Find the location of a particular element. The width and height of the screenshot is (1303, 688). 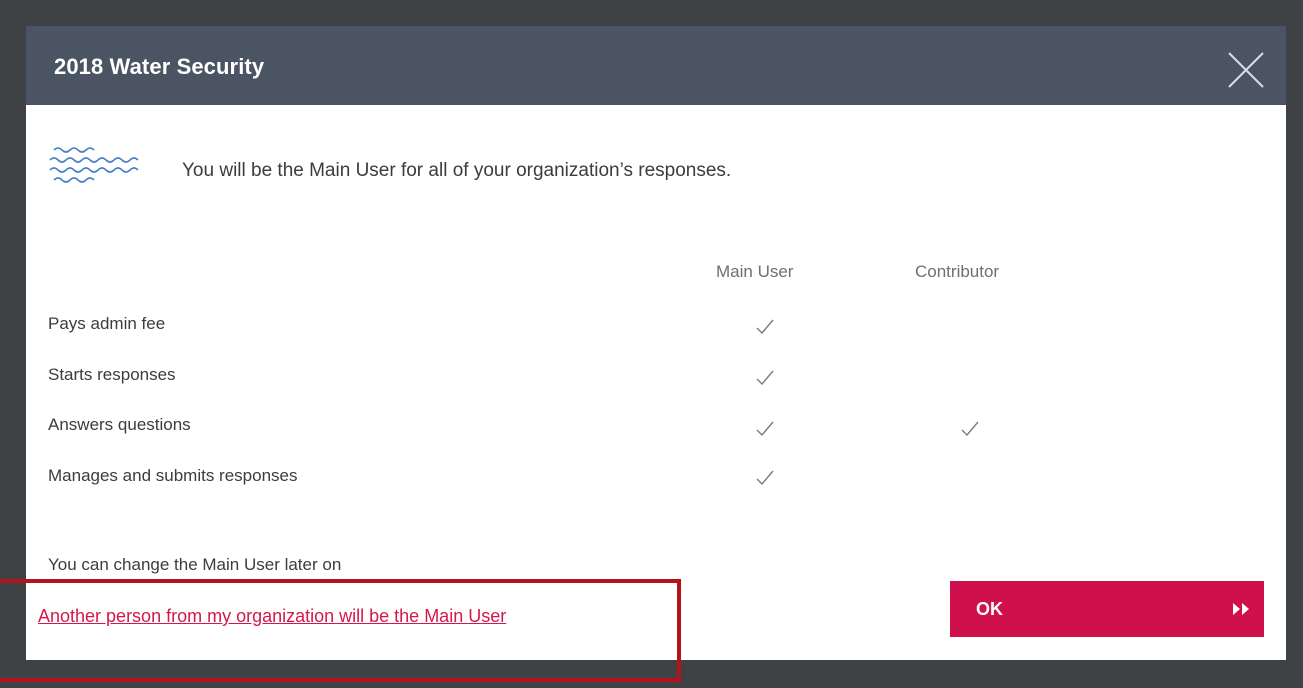

row-label-pays-admin-fee: Pays admin fee is located at coordinates (107, 323).